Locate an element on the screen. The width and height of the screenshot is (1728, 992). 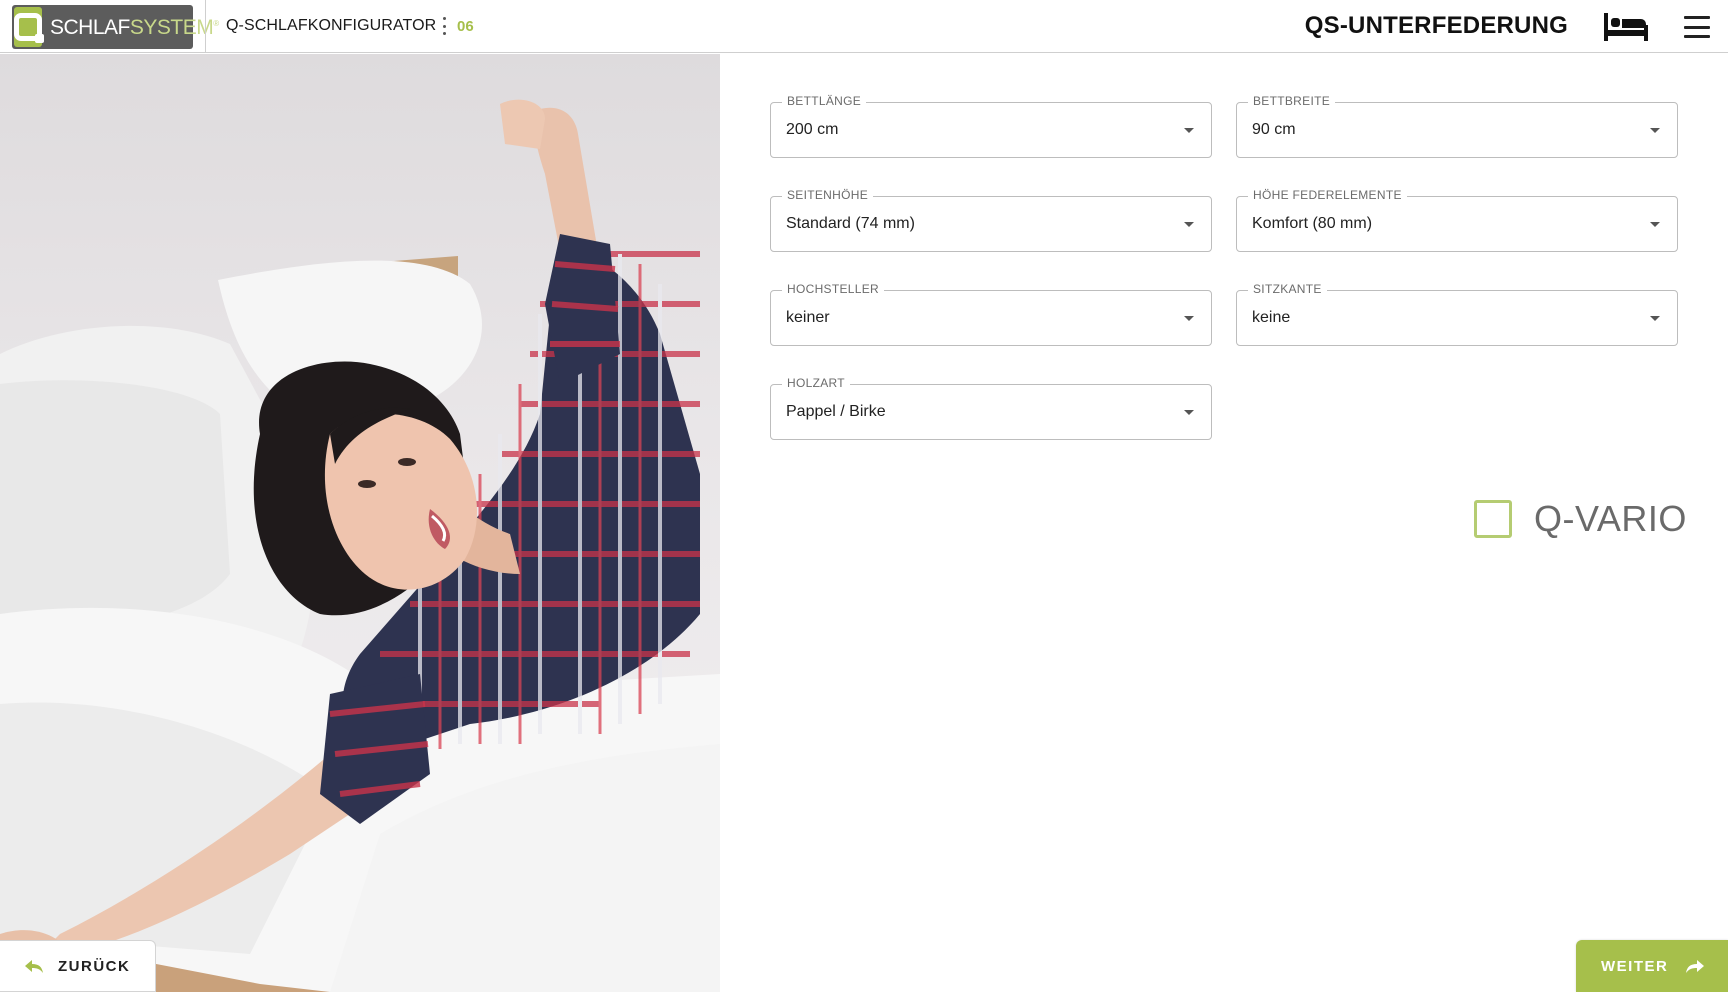
field-value: Komfort (80 mm) is located at coordinates (1312, 223).